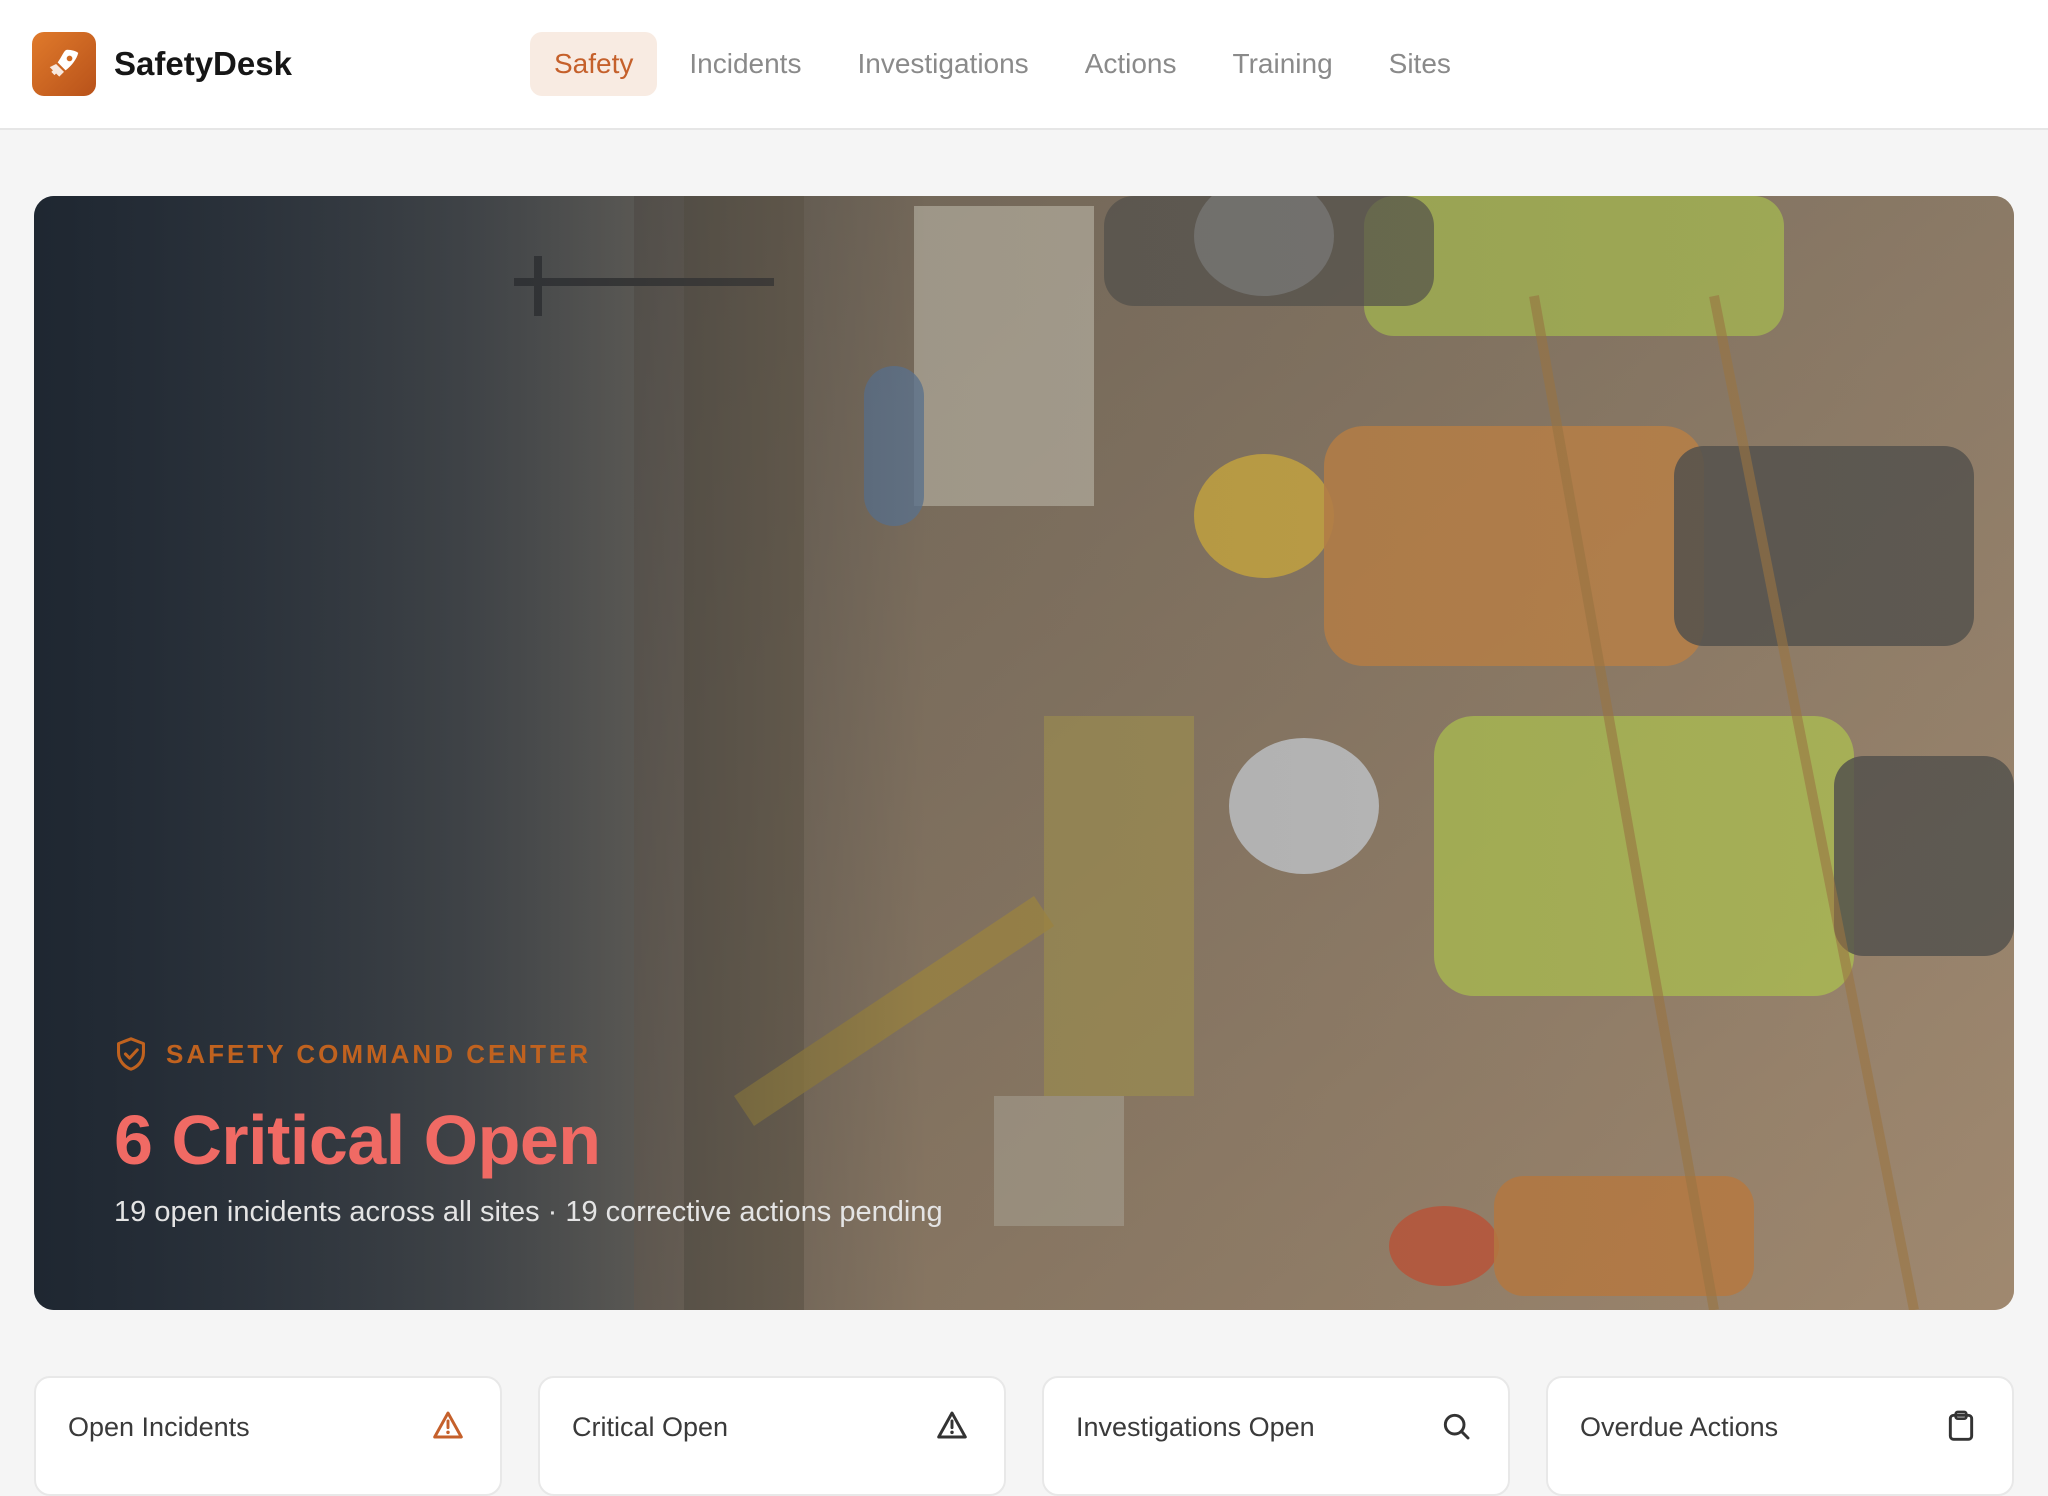  Describe the element at coordinates (1131, 64) in the screenshot. I see `nav-tab-actions: Actions` at that location.